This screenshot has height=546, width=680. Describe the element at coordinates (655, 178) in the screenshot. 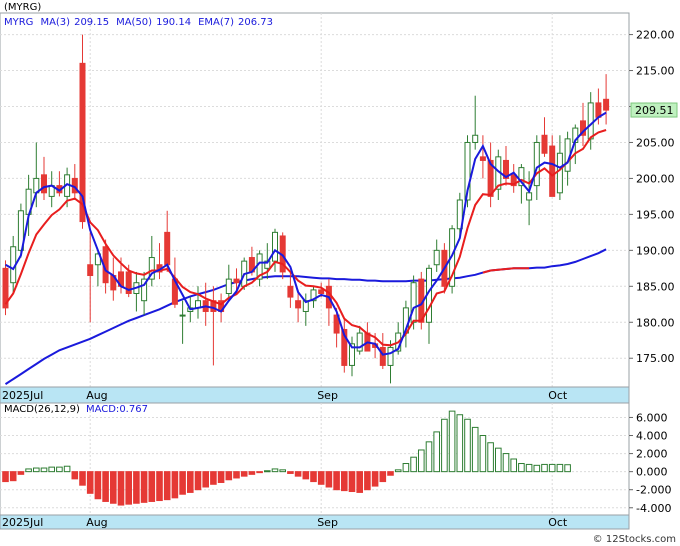

I see `price-y-tick-label: 200.00` at that location.